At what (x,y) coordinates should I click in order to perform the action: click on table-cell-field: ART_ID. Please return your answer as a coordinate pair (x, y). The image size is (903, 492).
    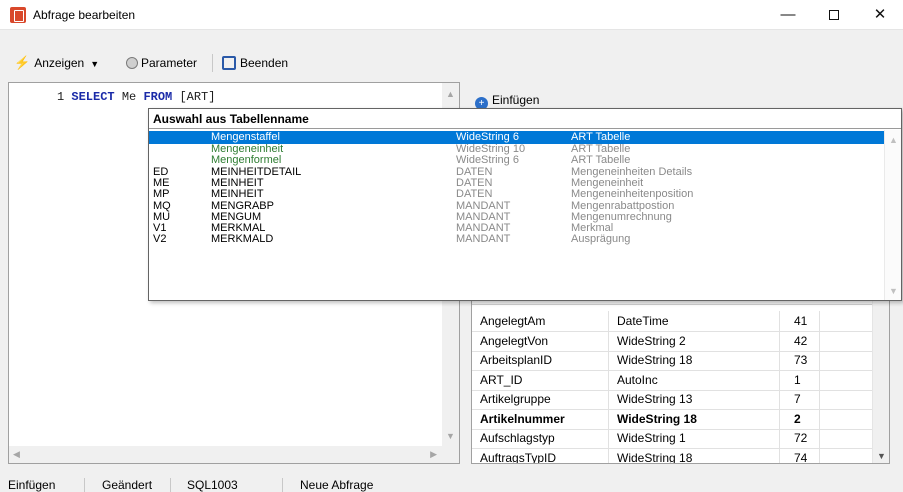
    Looking at the image, I should click on (501, 379).